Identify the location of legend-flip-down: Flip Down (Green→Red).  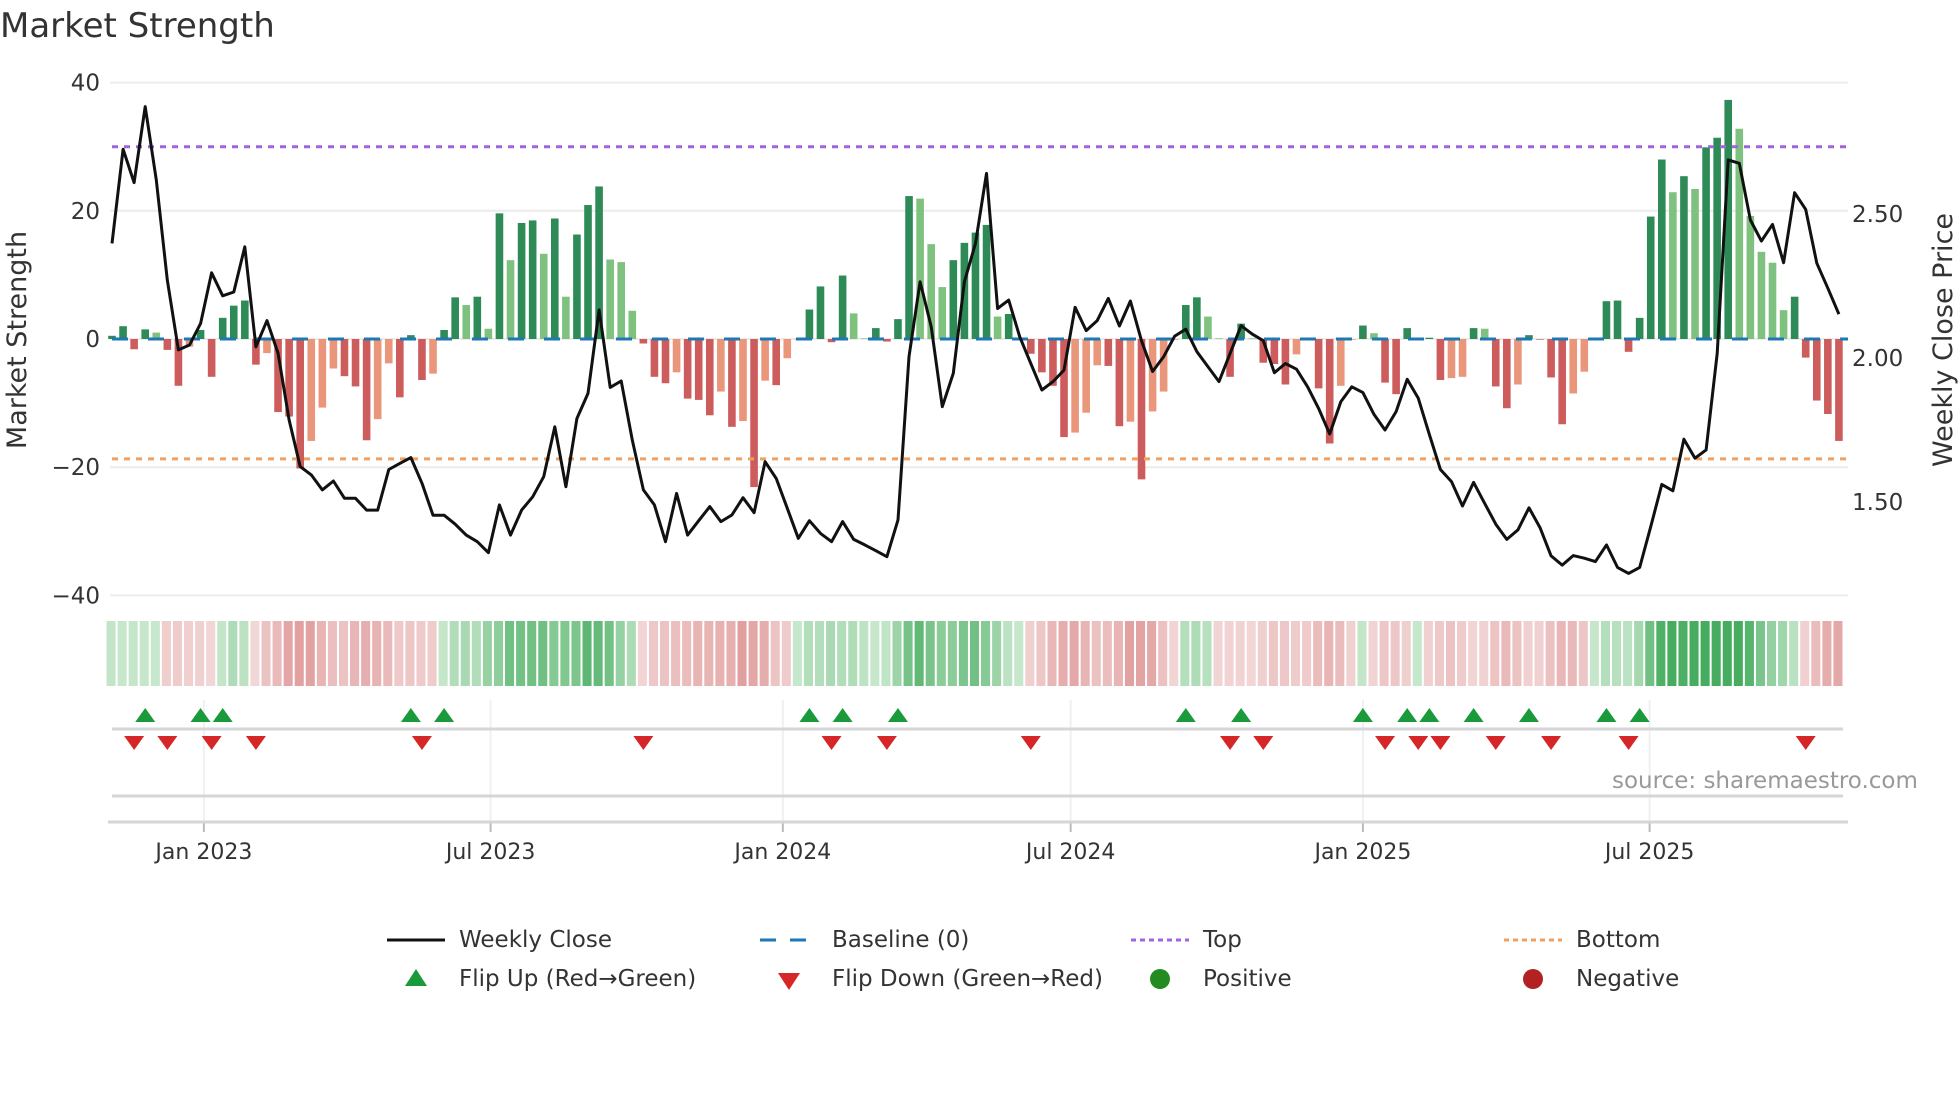
(931, 979).